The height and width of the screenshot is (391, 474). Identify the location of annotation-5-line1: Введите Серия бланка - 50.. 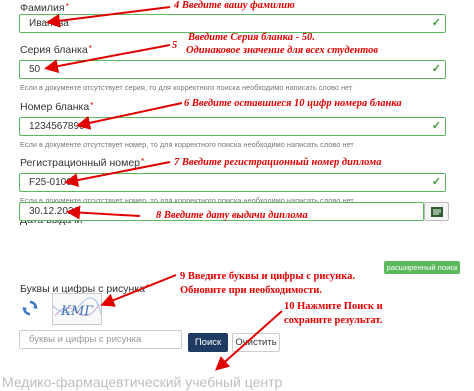
(251, 37).